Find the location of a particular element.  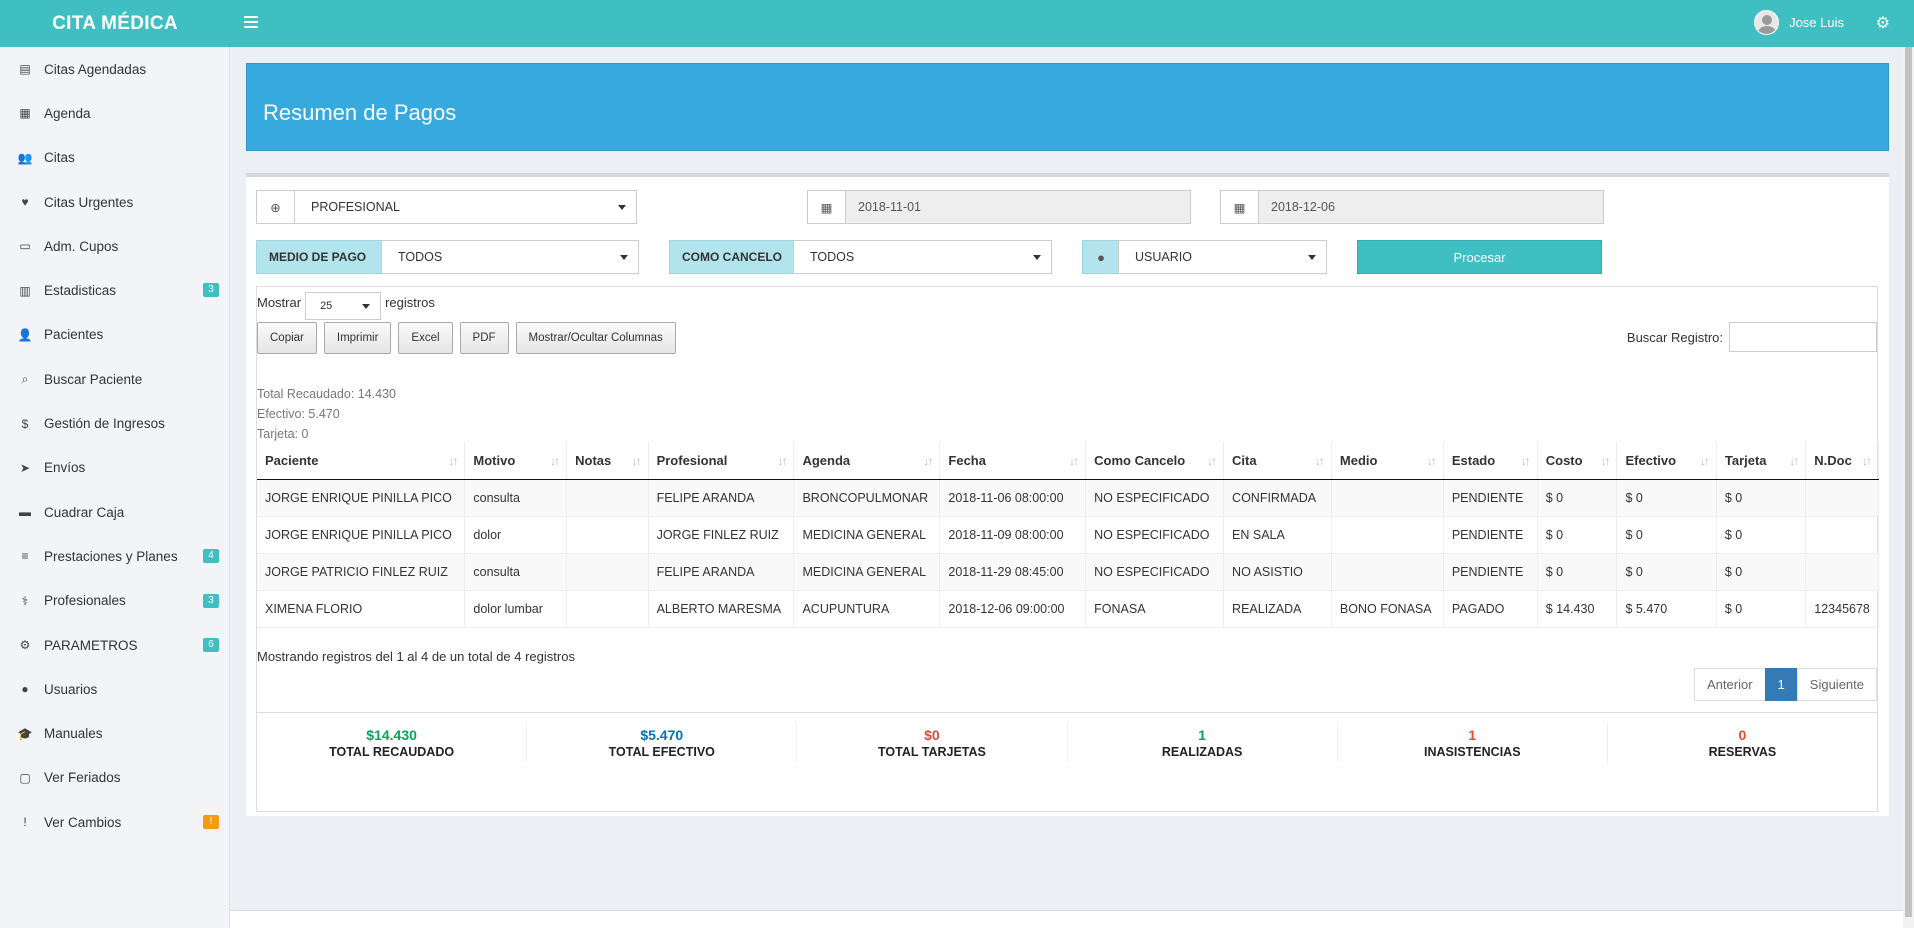

table-cell: XIMENA FLORIO is located at coordinates (361, 609).